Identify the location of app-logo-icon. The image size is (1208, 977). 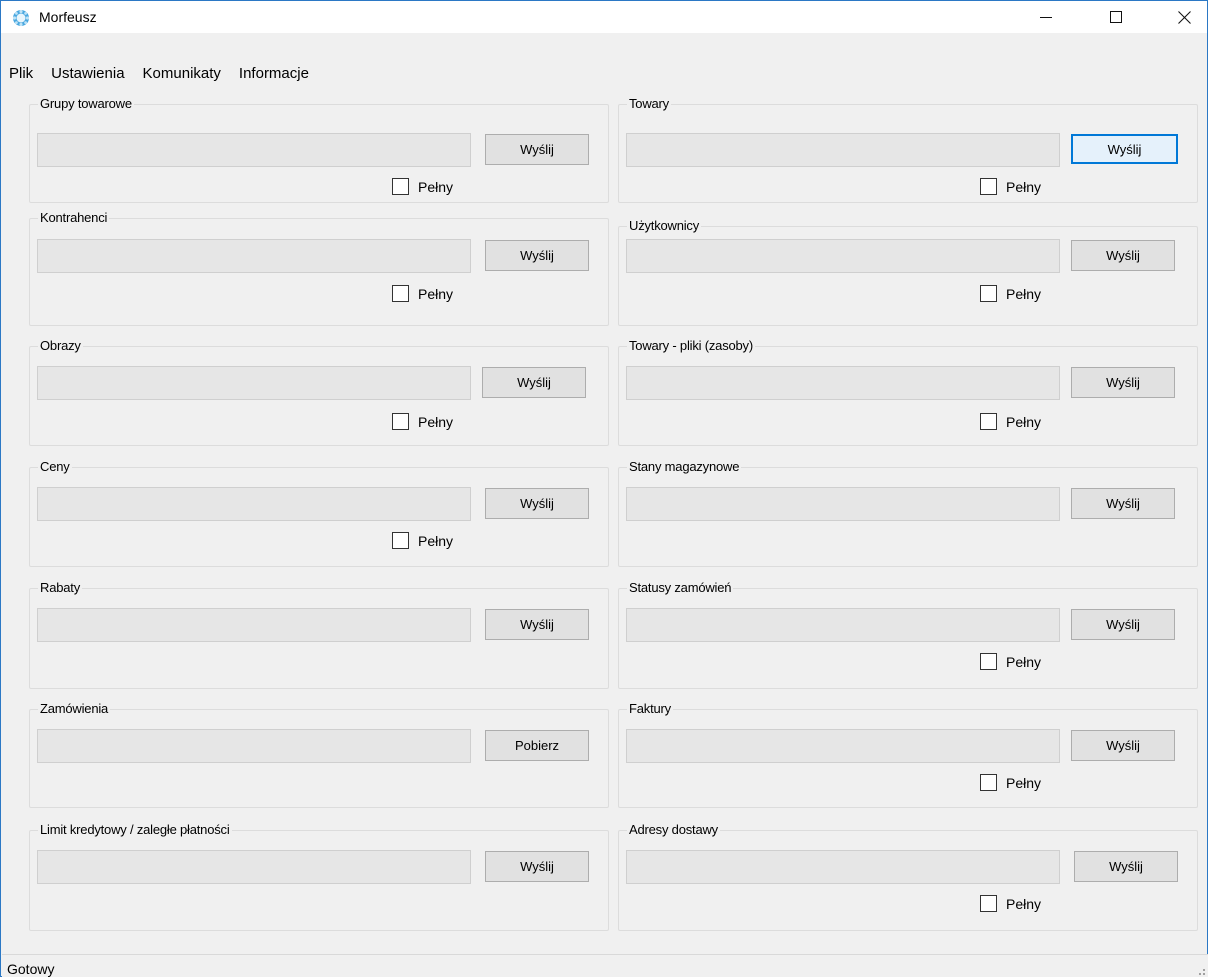
(21, 18).